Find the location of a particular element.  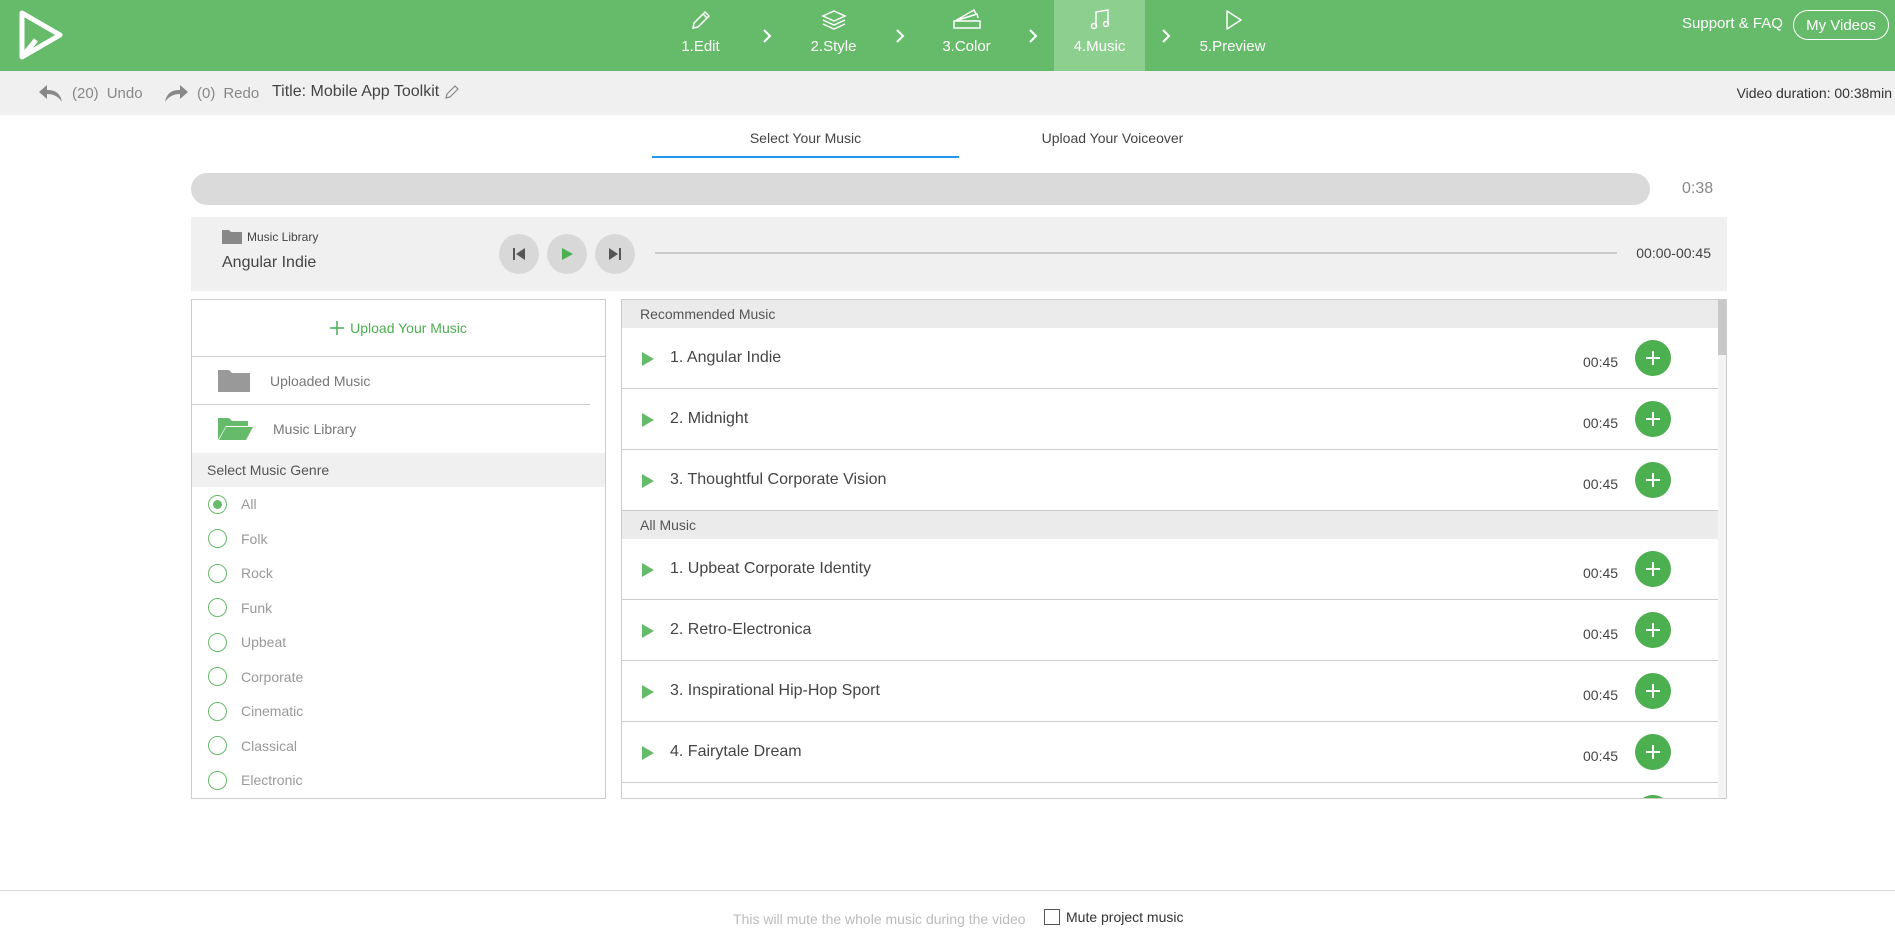

step-edit: 1.Edit is located at coordinates (700, 35).